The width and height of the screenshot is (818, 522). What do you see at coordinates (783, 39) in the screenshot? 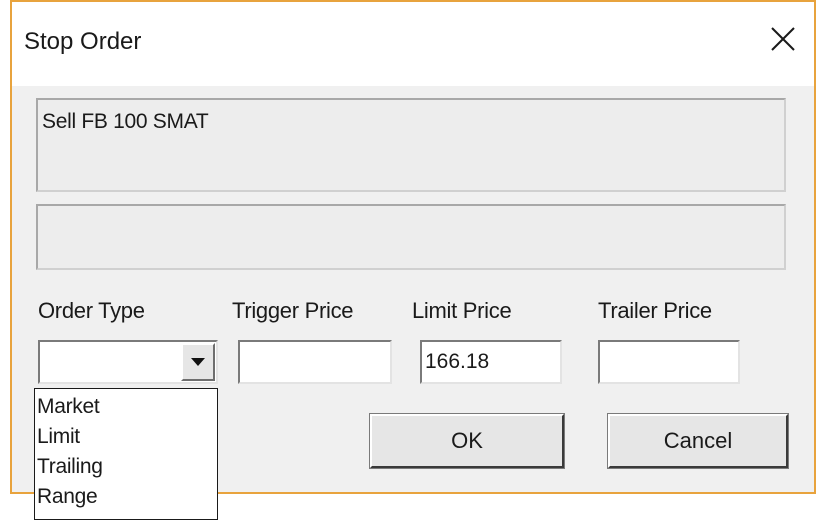
I see `close-icon` at bounding box center [783, 39].